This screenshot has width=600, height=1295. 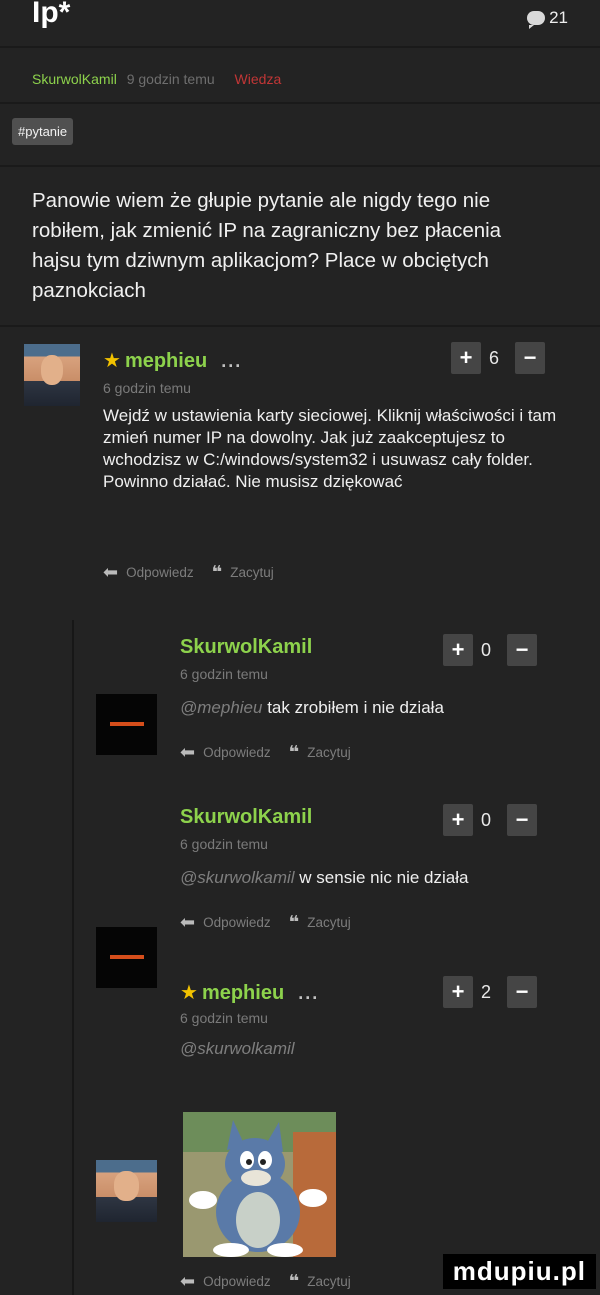 I want to click on thread-line, so click(x=73, y=957).